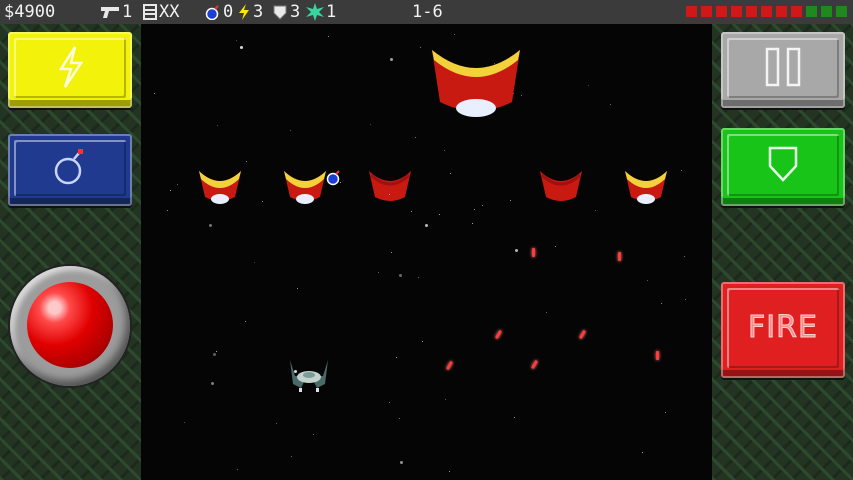 This screenshot has width=853, height=480. I want to click on status-bar: $4900 1 XX 0 3 3 1 1-6, so click(426, 12).